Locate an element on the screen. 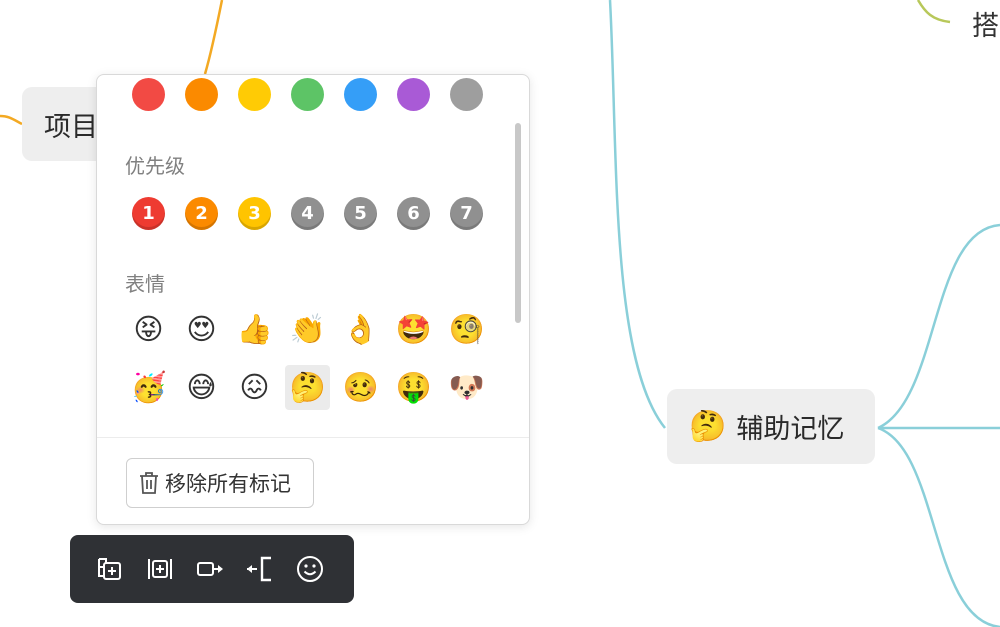 This screenshot has height=627, width=1000. mindmap-node-memory: 🤔 辅助记忆 is located at coordinates (771, 426).